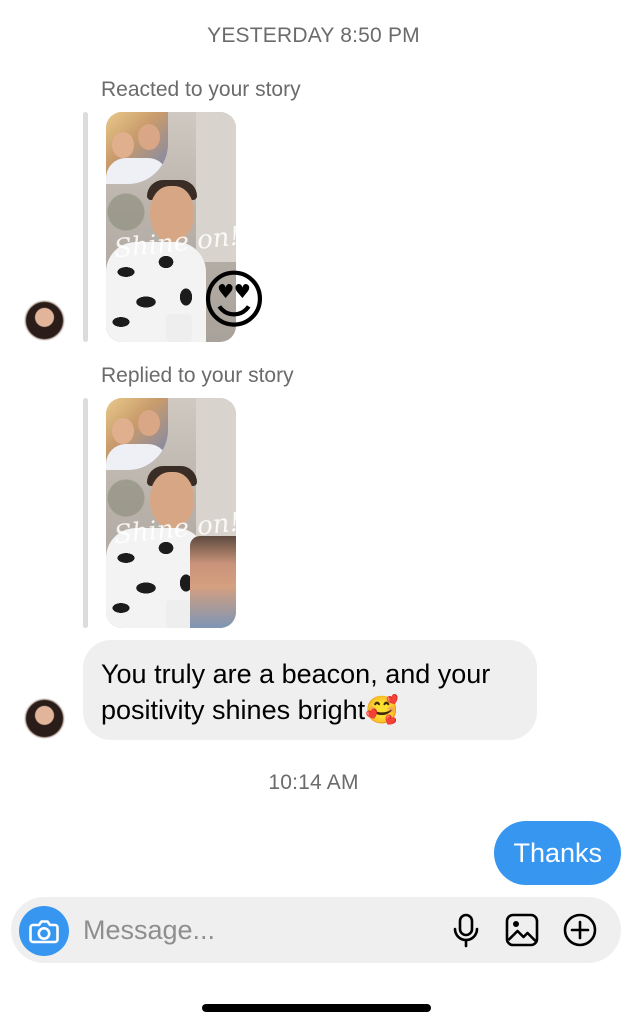 The image size is (627, 1024). I want to click on heart-eyes-reaction-emoji: 😍, so click(234, 300).